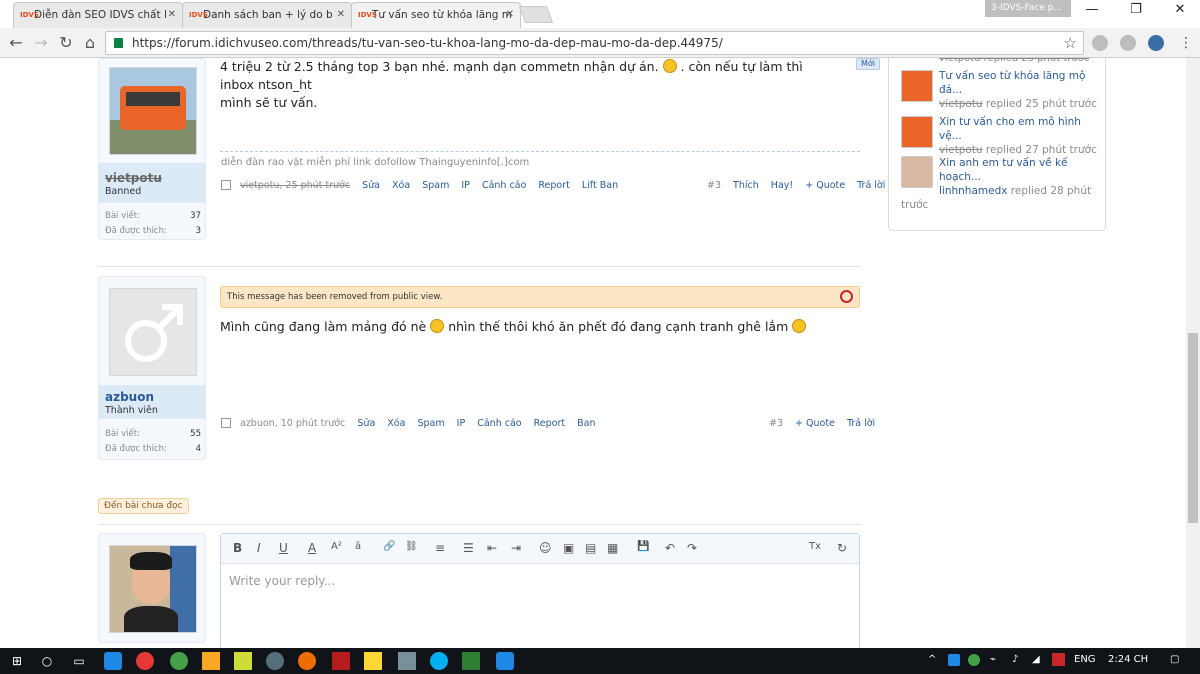 The image size is (1200, 674). Describe the element at coordinates (1092, 12) in the screenshot. I see `minimize-button: —` at that location.